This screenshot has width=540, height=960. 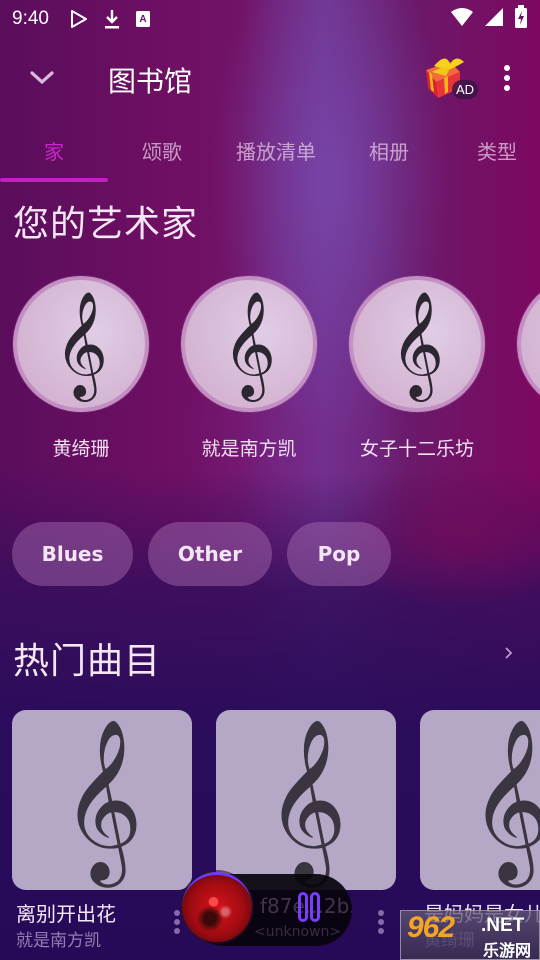 I want to click on track-card: 𝄞 离别开出花 就是南方凯, so click(x=102, y=830).